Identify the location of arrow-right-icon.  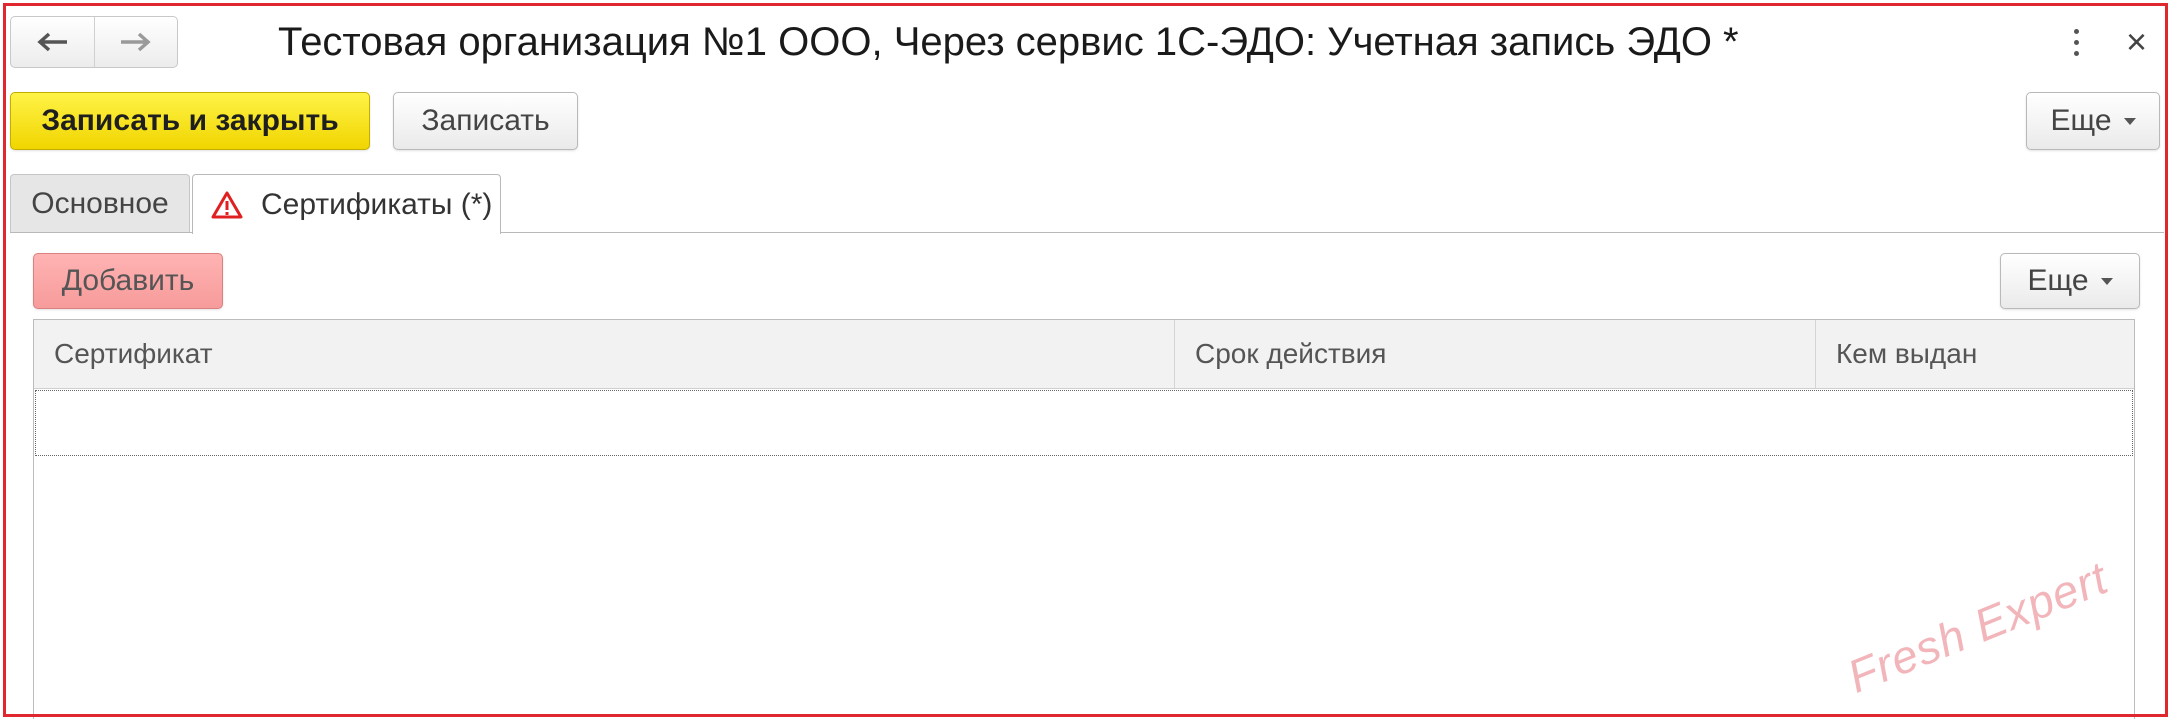
(135, 42).